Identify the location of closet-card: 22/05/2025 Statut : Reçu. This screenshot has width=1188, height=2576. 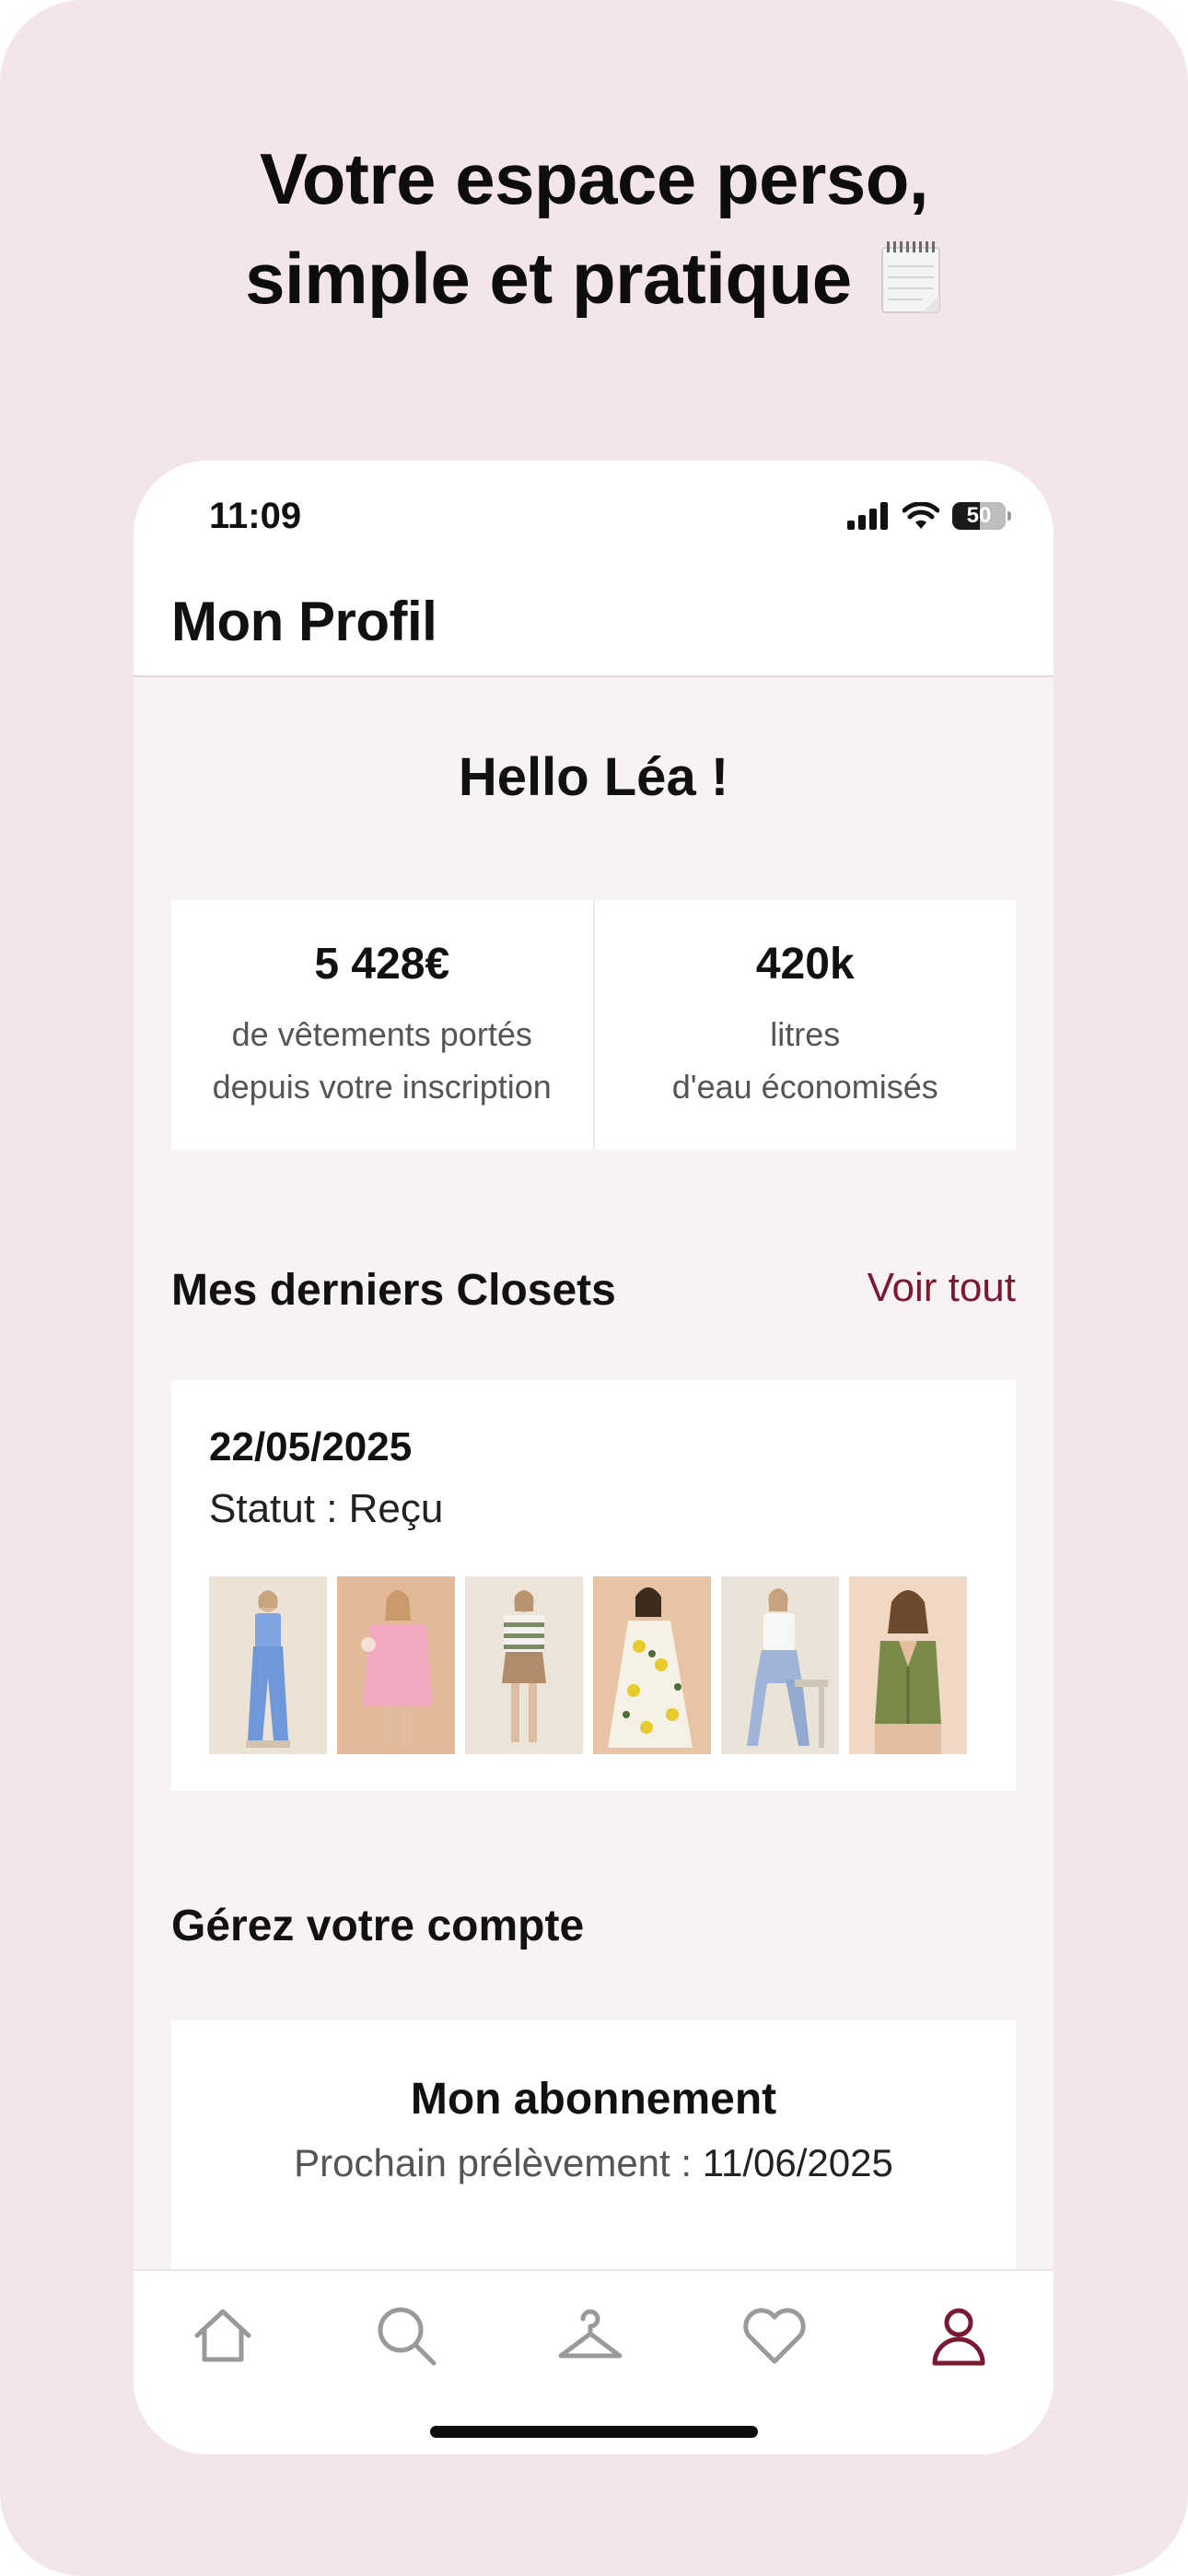
(593, 1585).